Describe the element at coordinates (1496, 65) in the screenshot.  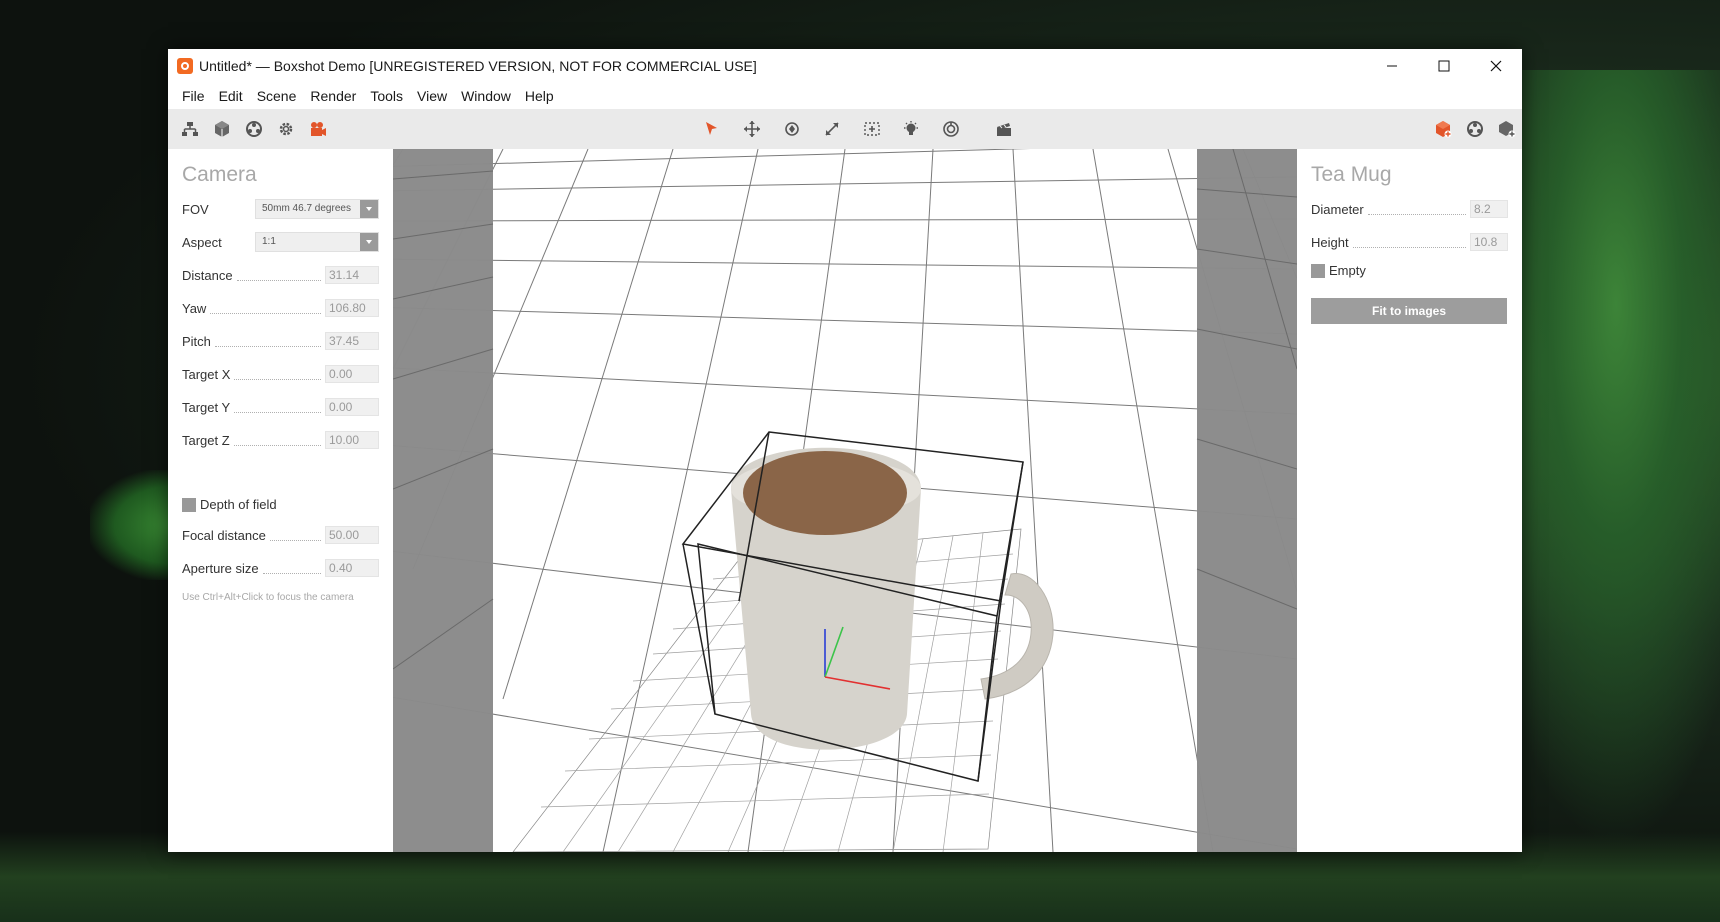
I see `close-button` at that location.